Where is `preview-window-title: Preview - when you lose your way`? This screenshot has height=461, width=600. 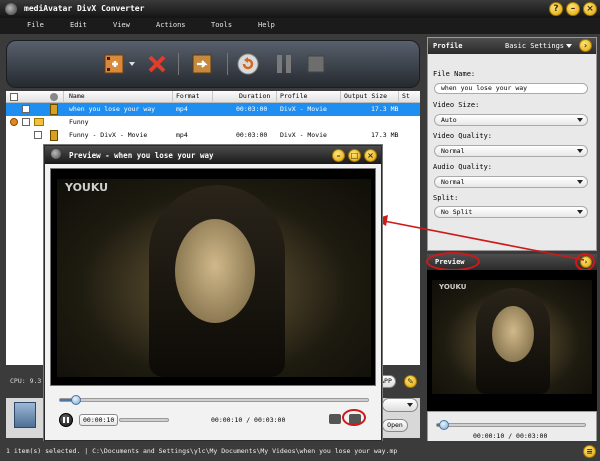
preview-window-title: Preview - when you lose your way is located at coordinates (141, 155).